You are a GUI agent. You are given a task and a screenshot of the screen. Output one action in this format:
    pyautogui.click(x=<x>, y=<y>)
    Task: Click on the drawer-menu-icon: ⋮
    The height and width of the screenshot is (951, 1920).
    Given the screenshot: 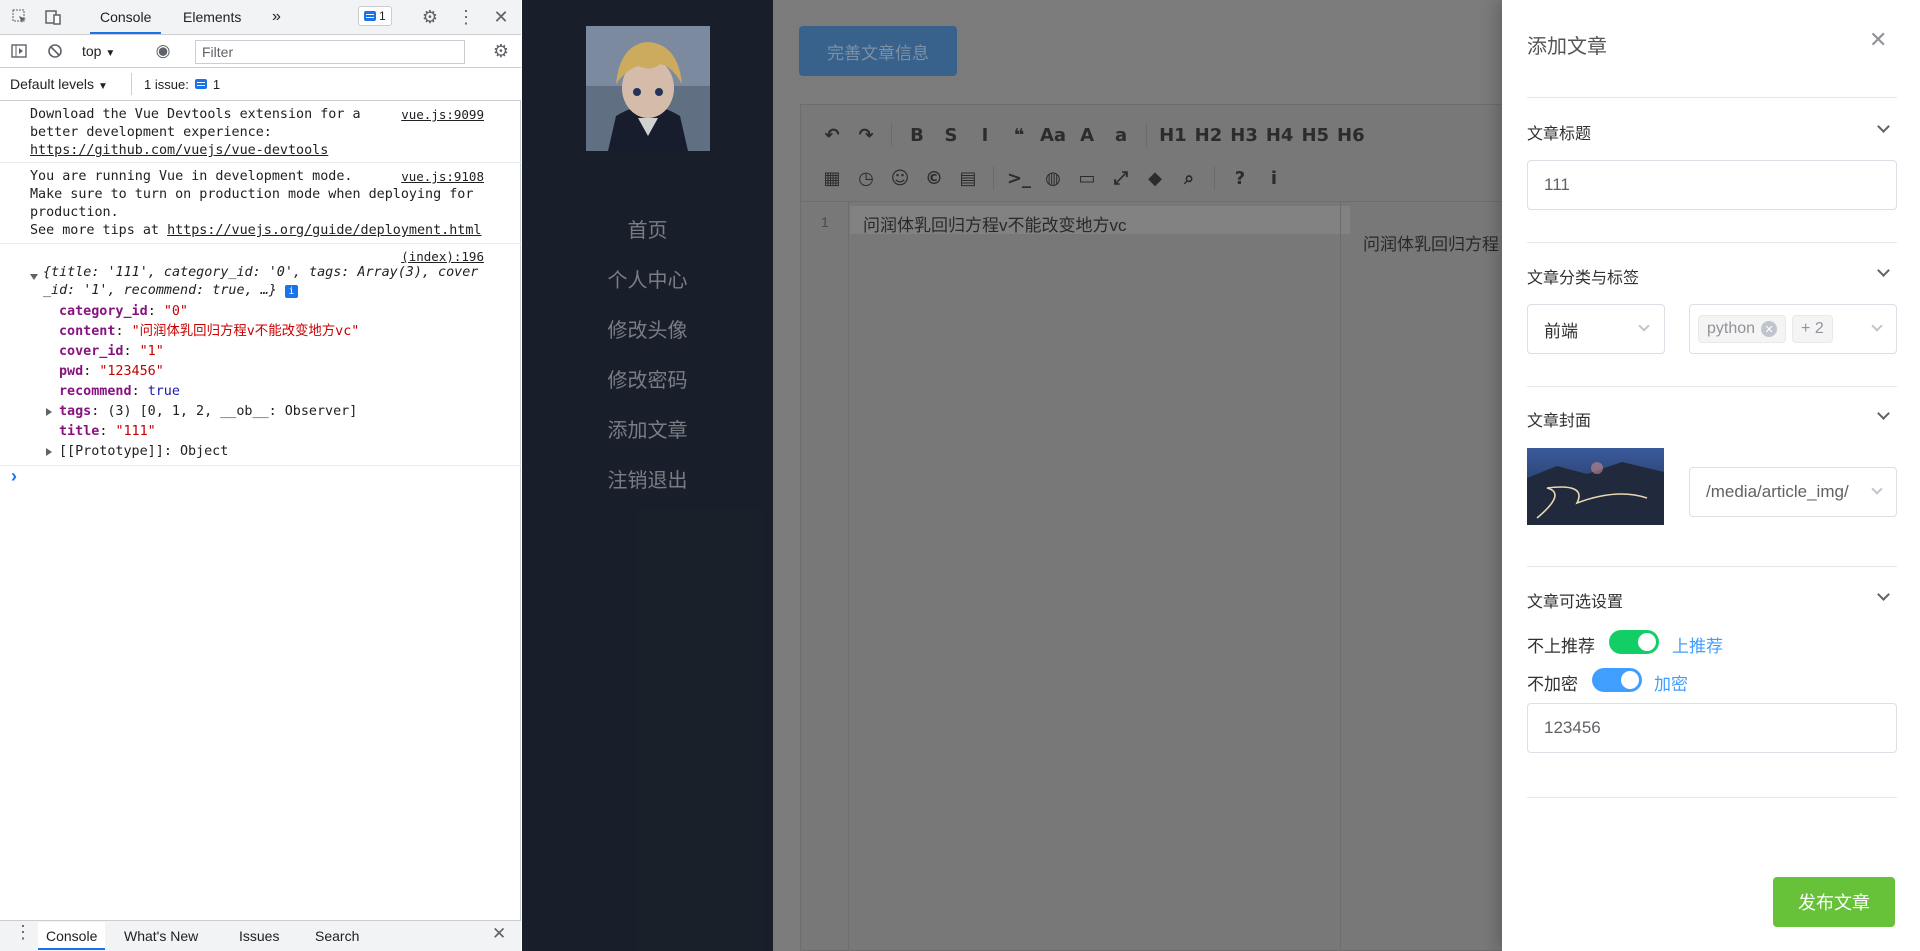 What is the action you would take?
    pyautogui.click(x=23, y=932)
    